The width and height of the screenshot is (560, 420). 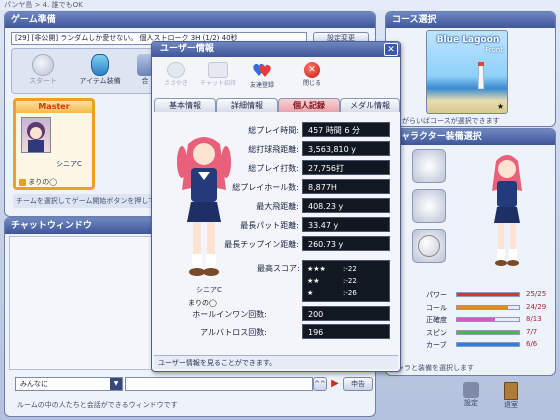 I want to click on hole-in-one-row: ホールインワン回数: 200, so click(x=276, y=314).